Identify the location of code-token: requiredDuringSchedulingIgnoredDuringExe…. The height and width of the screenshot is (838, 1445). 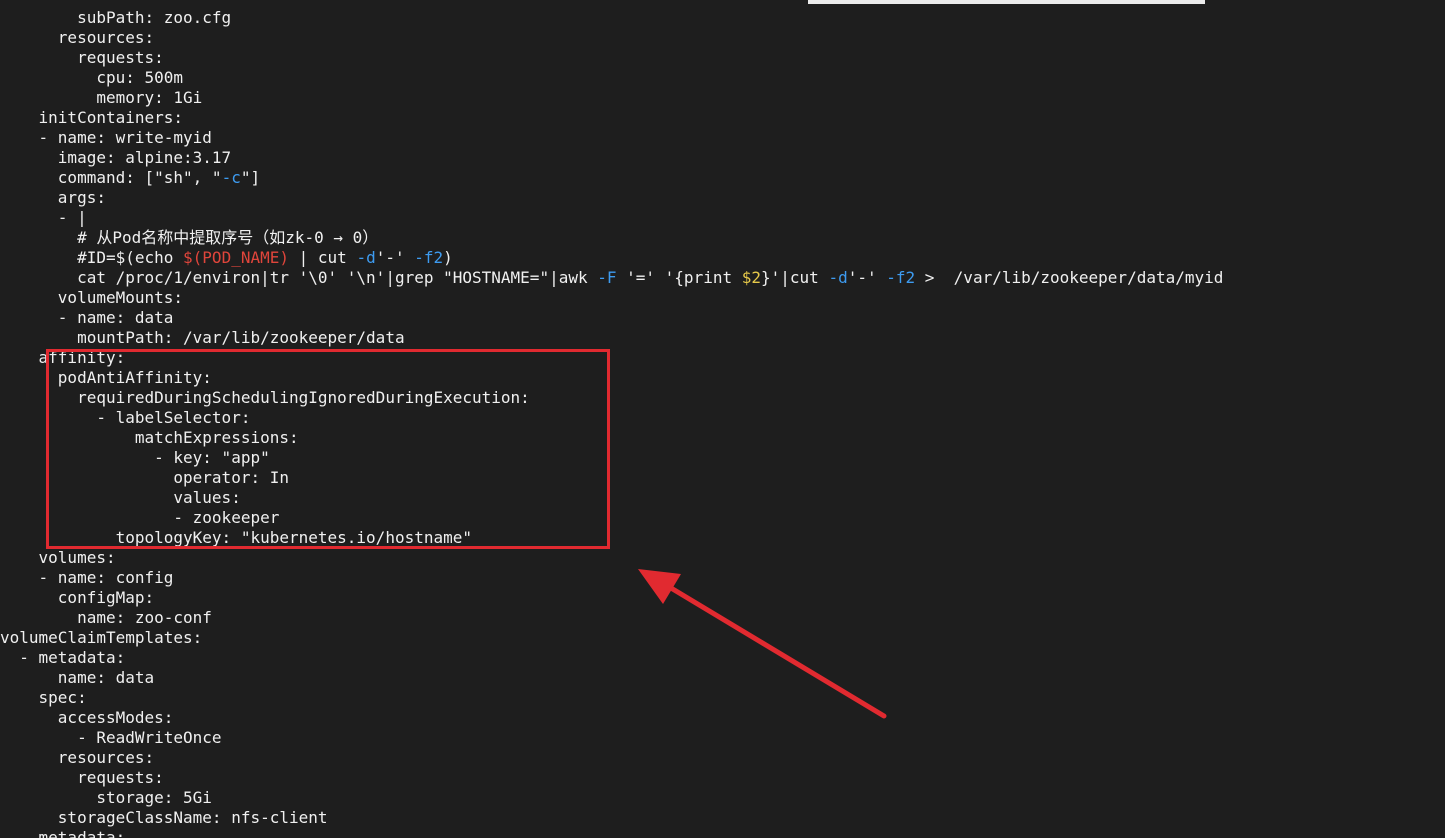
(265, 397).